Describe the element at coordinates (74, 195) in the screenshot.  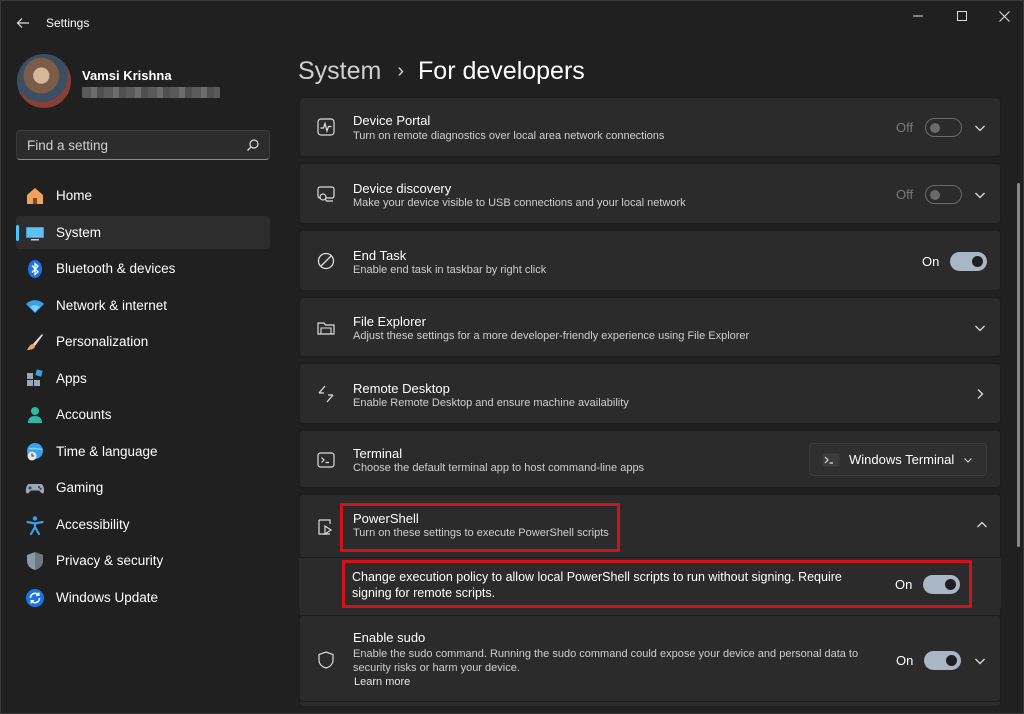
I see `sidebar-item-label: Home` at that location.